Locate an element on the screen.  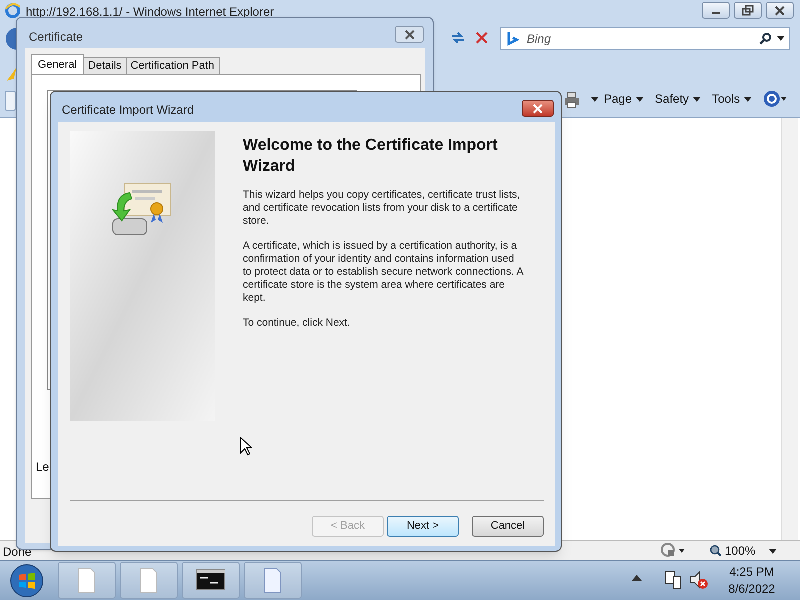
window-title: http://192.168.1.1/ - Windows Internet Explorer is located at coordinates (150, 12).